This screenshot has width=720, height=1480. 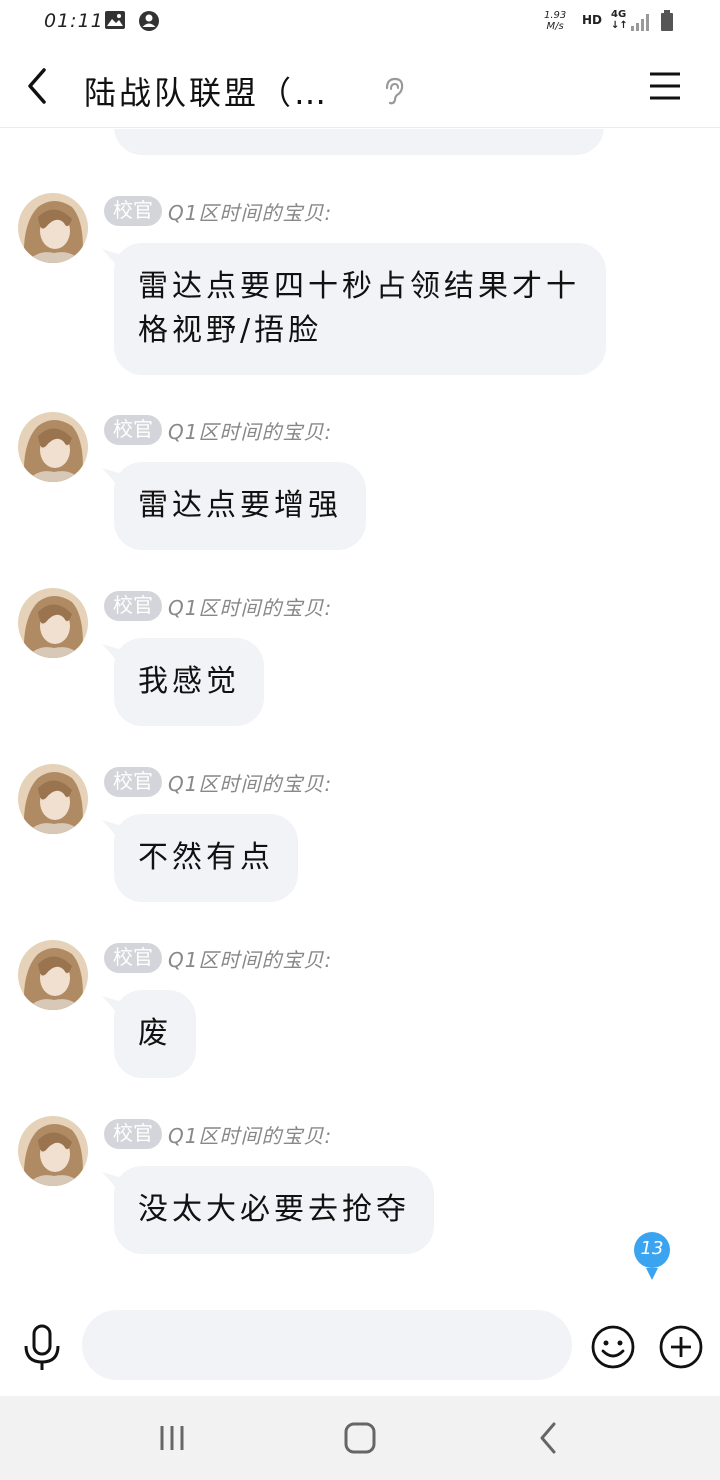 I want to click on message-bubble: 没太大必要去抢夺, so click(x=274, y=1210).